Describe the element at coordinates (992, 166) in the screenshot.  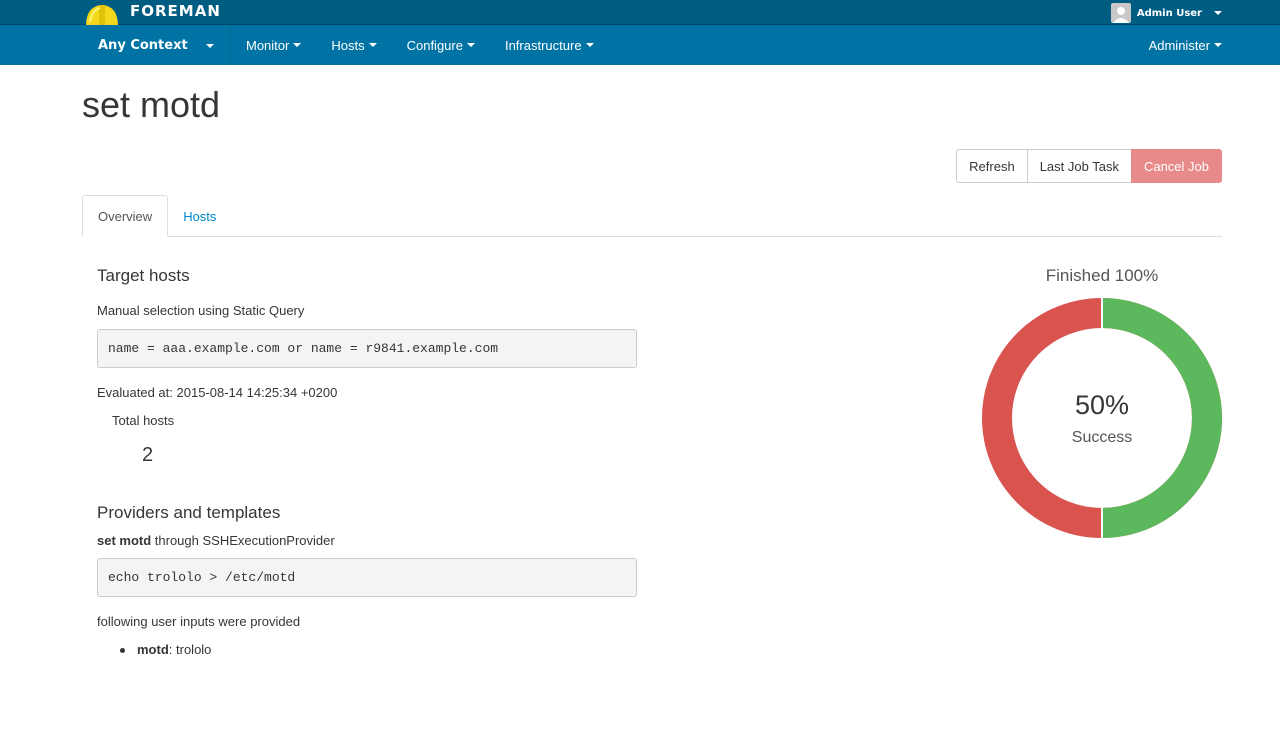
I see `refresh-button: Refresh` at that location.